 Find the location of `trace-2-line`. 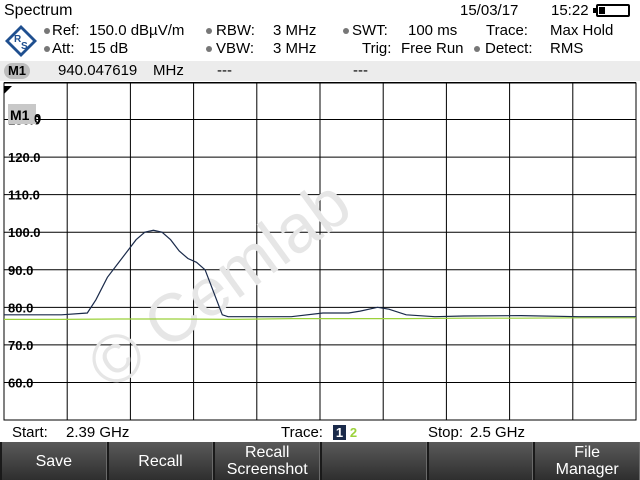

trace-2-line is located at coordinates (320, 319).